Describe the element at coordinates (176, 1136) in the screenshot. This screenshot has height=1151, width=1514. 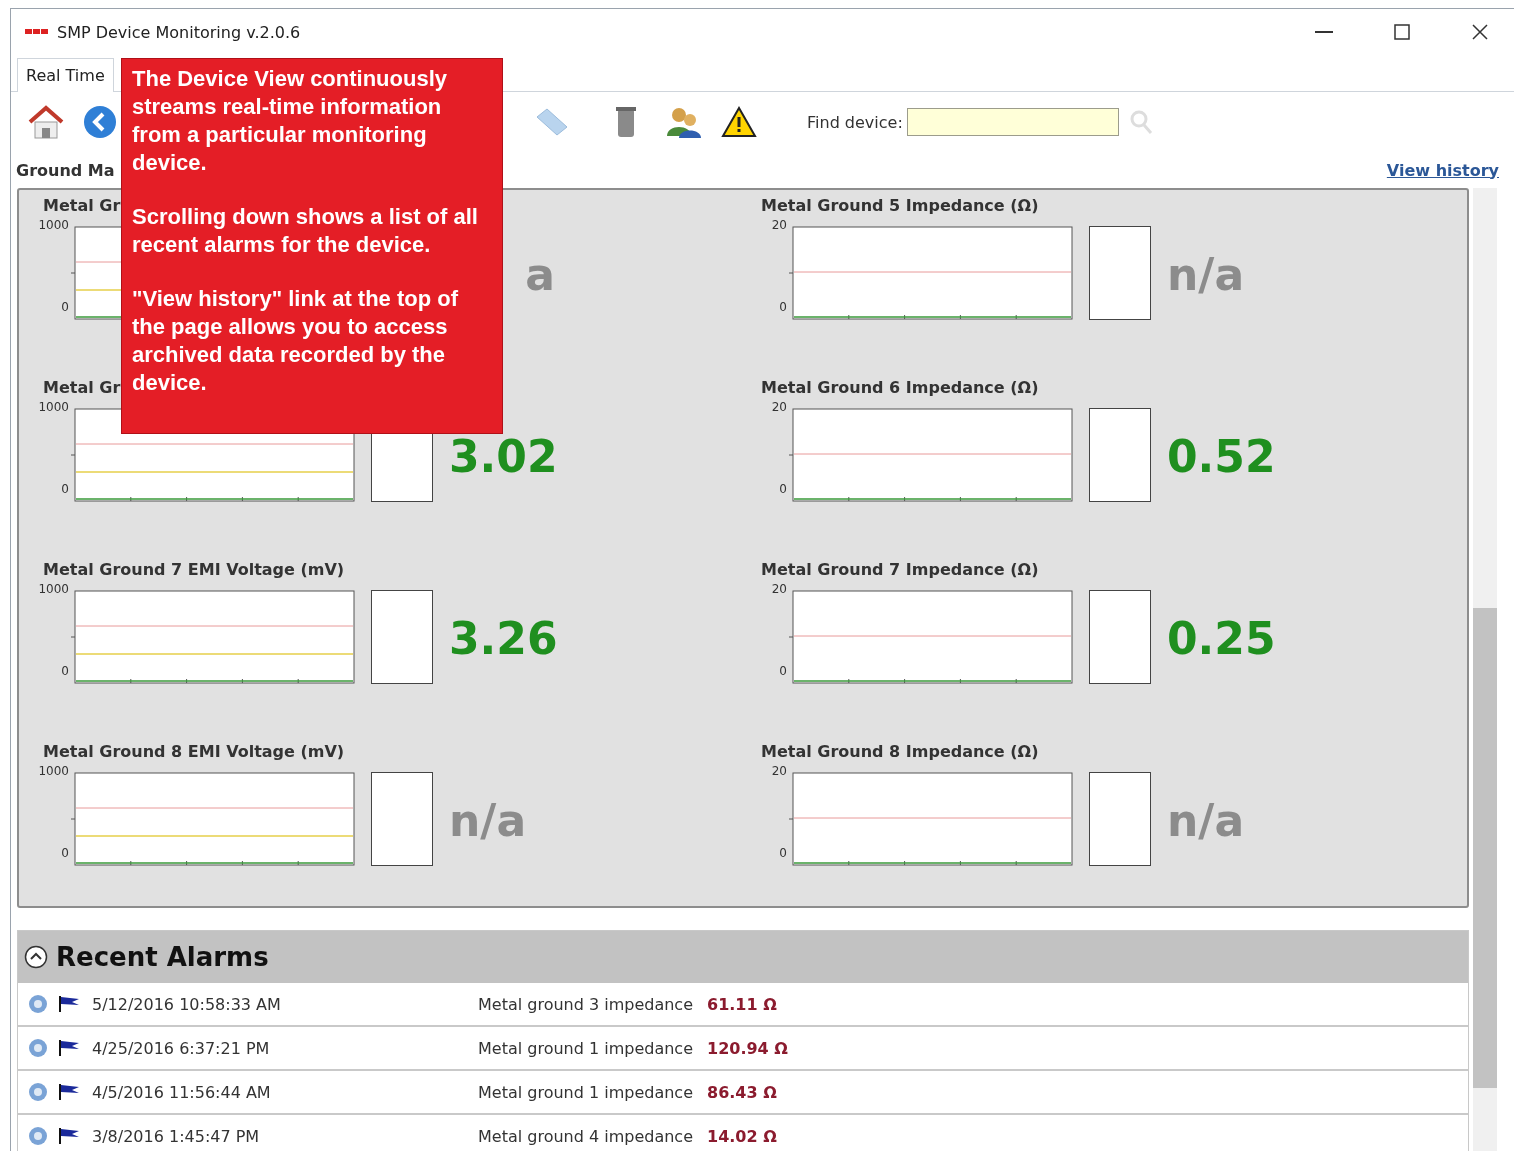
I see `alarm-time: 3/8/2016 1:45:47 PM` at that location.